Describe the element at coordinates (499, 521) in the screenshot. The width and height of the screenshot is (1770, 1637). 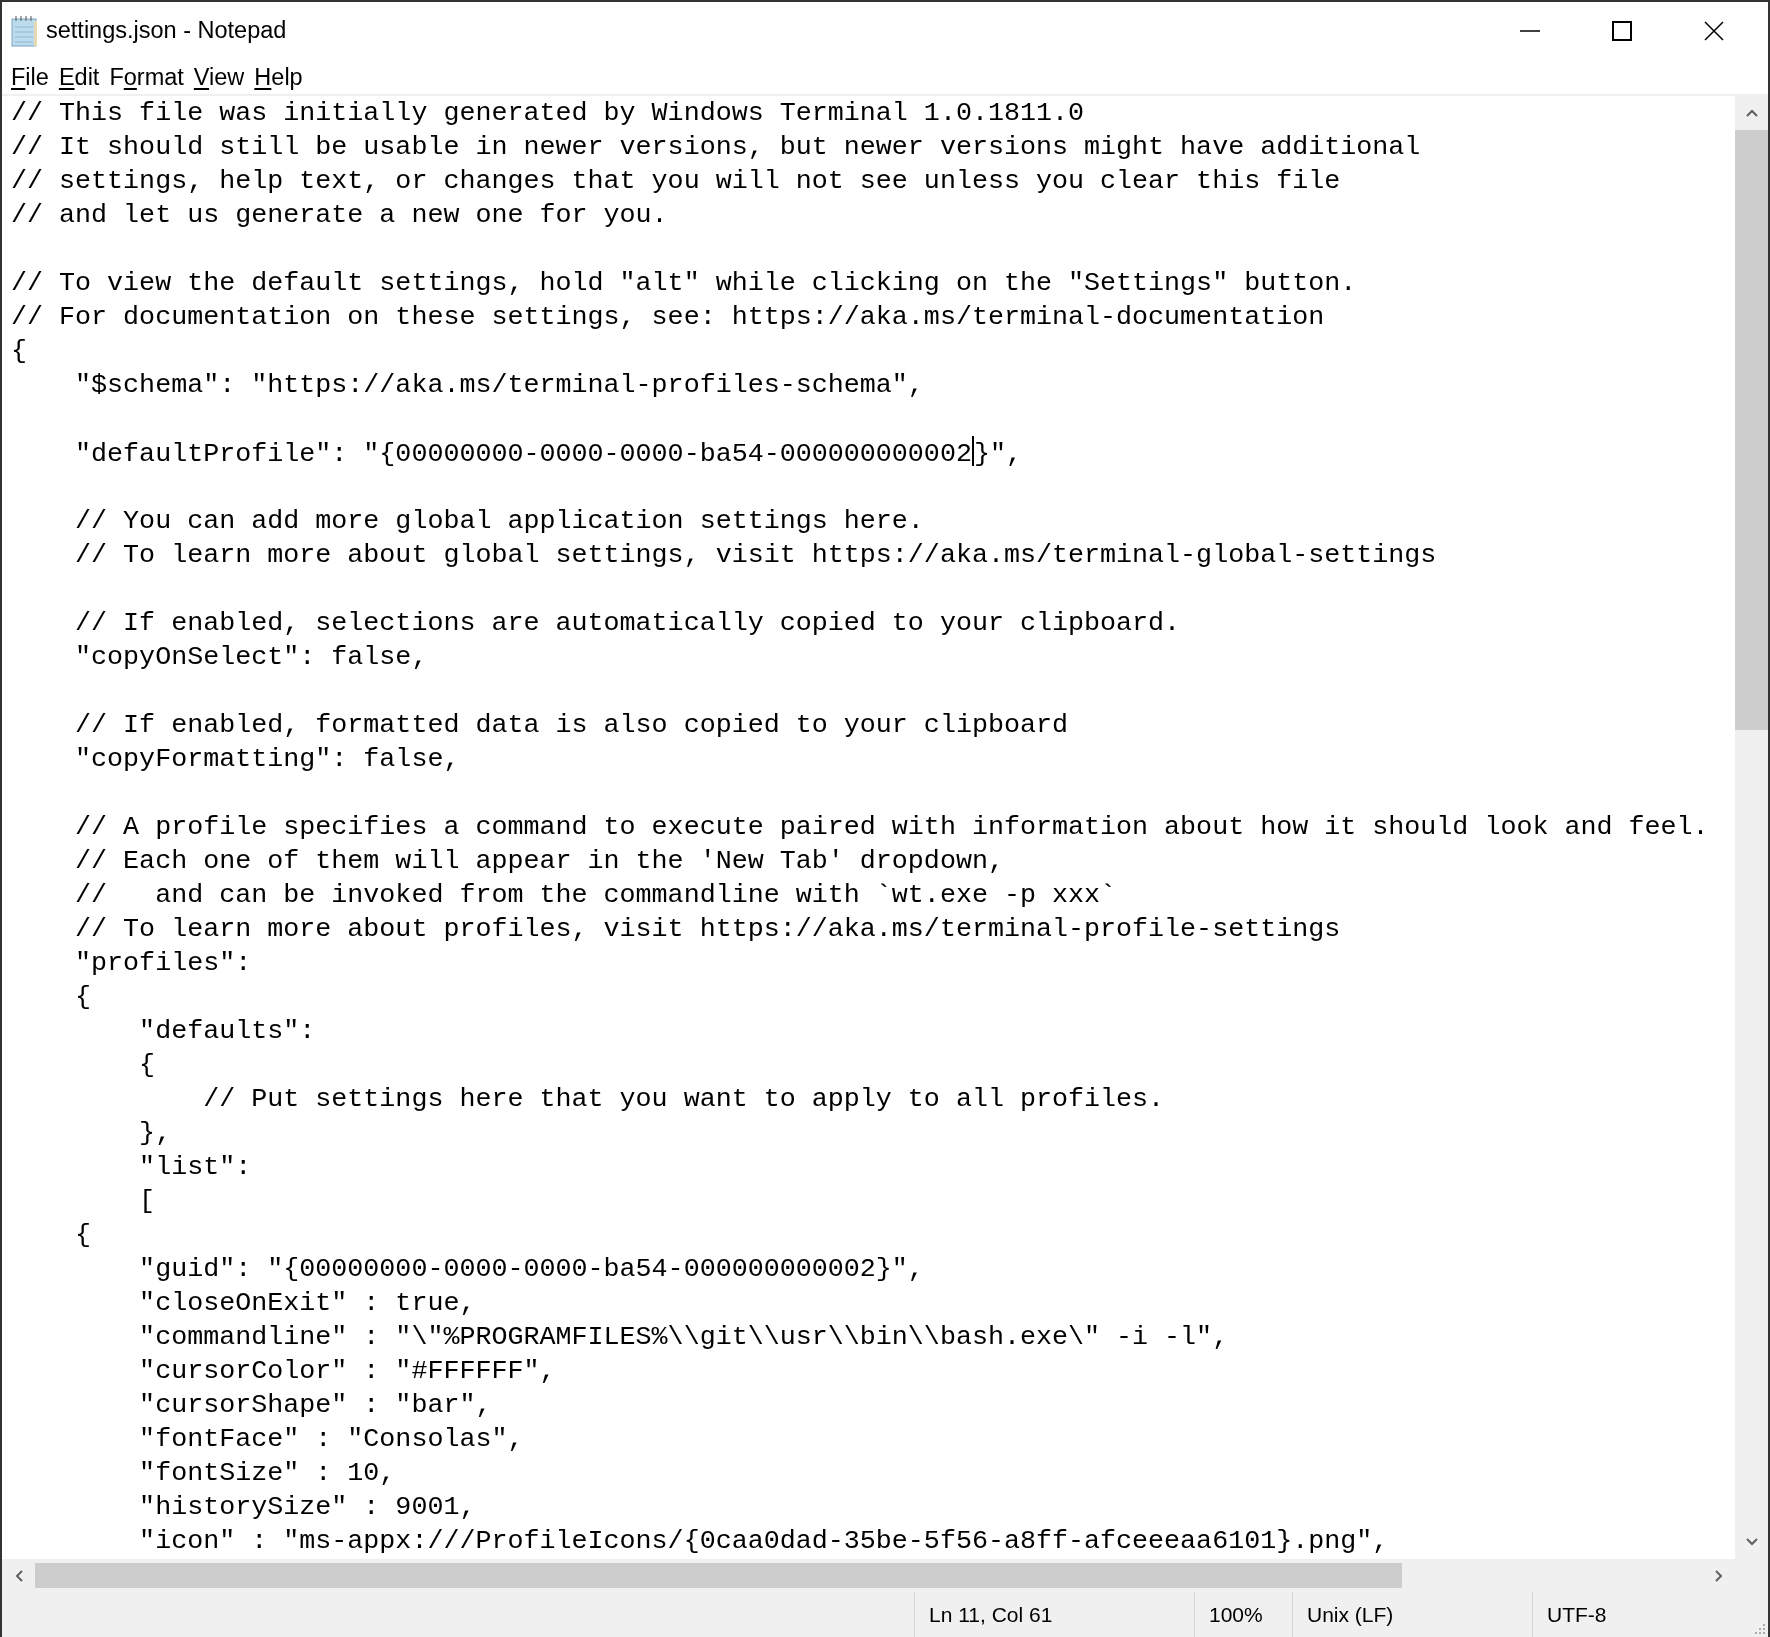
I see `code-line: // You can add more global application settings here.` at that location.